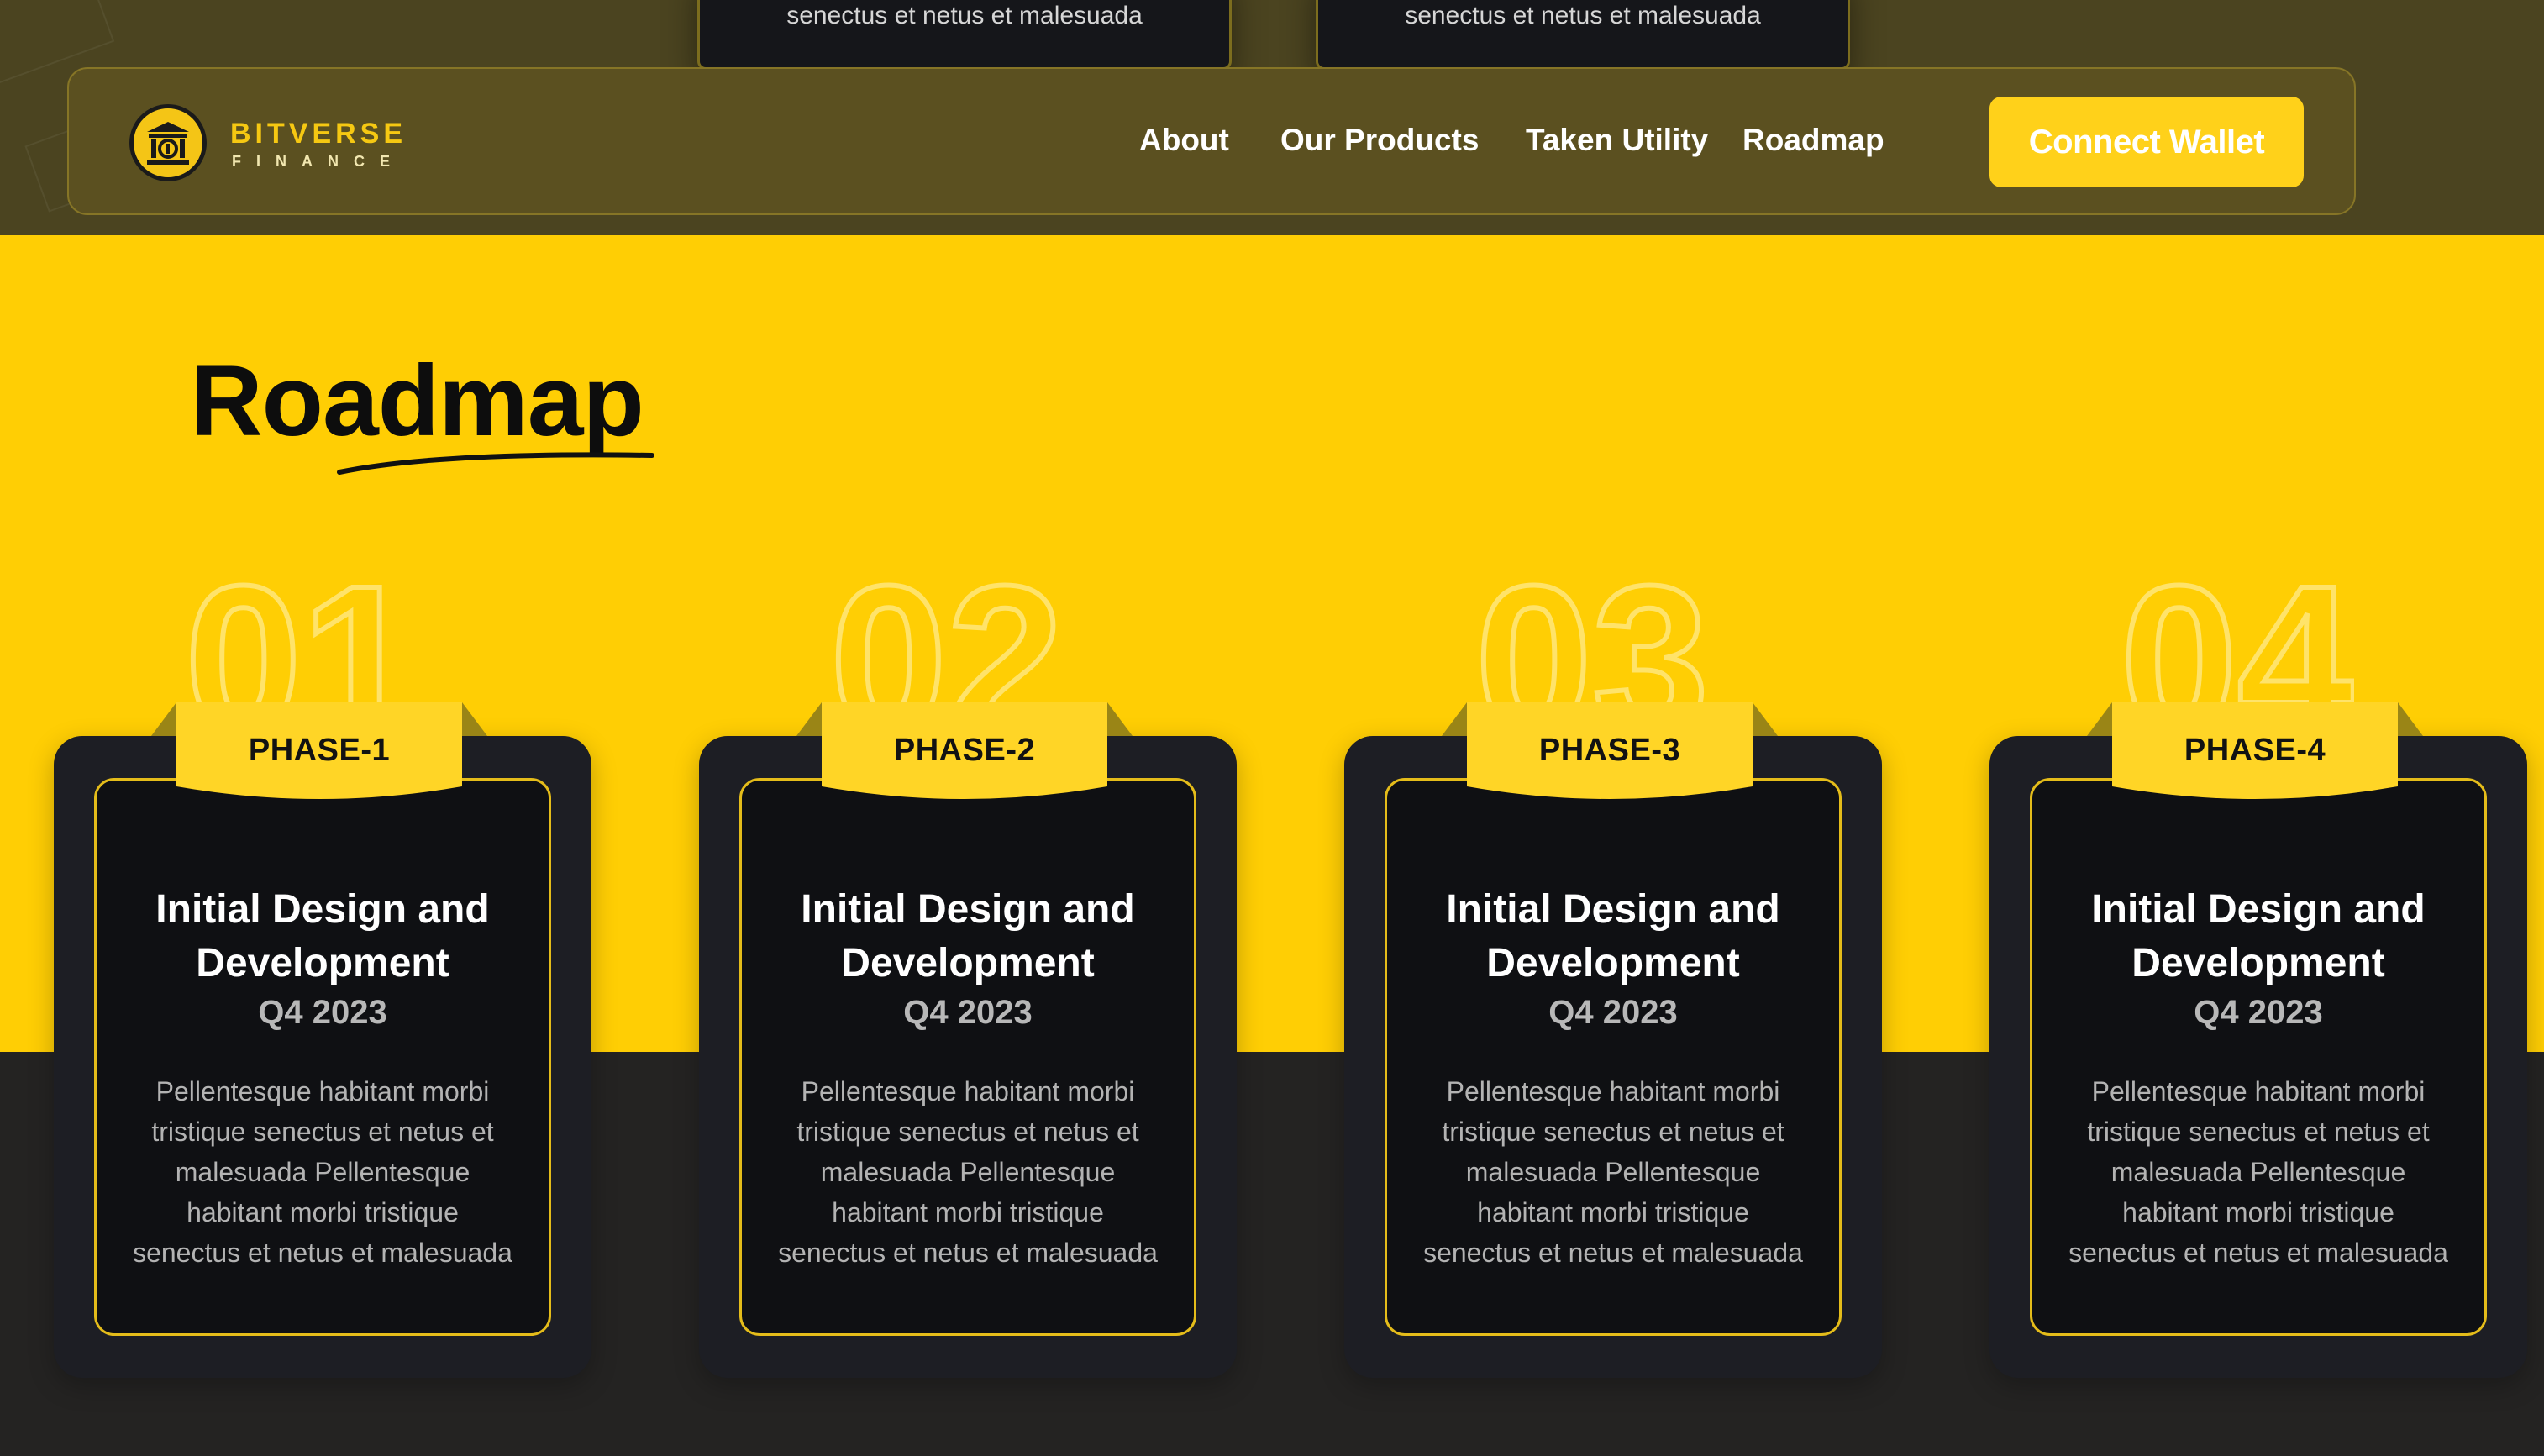  I want to click on section-title: Roadmap, so click(417, 401).